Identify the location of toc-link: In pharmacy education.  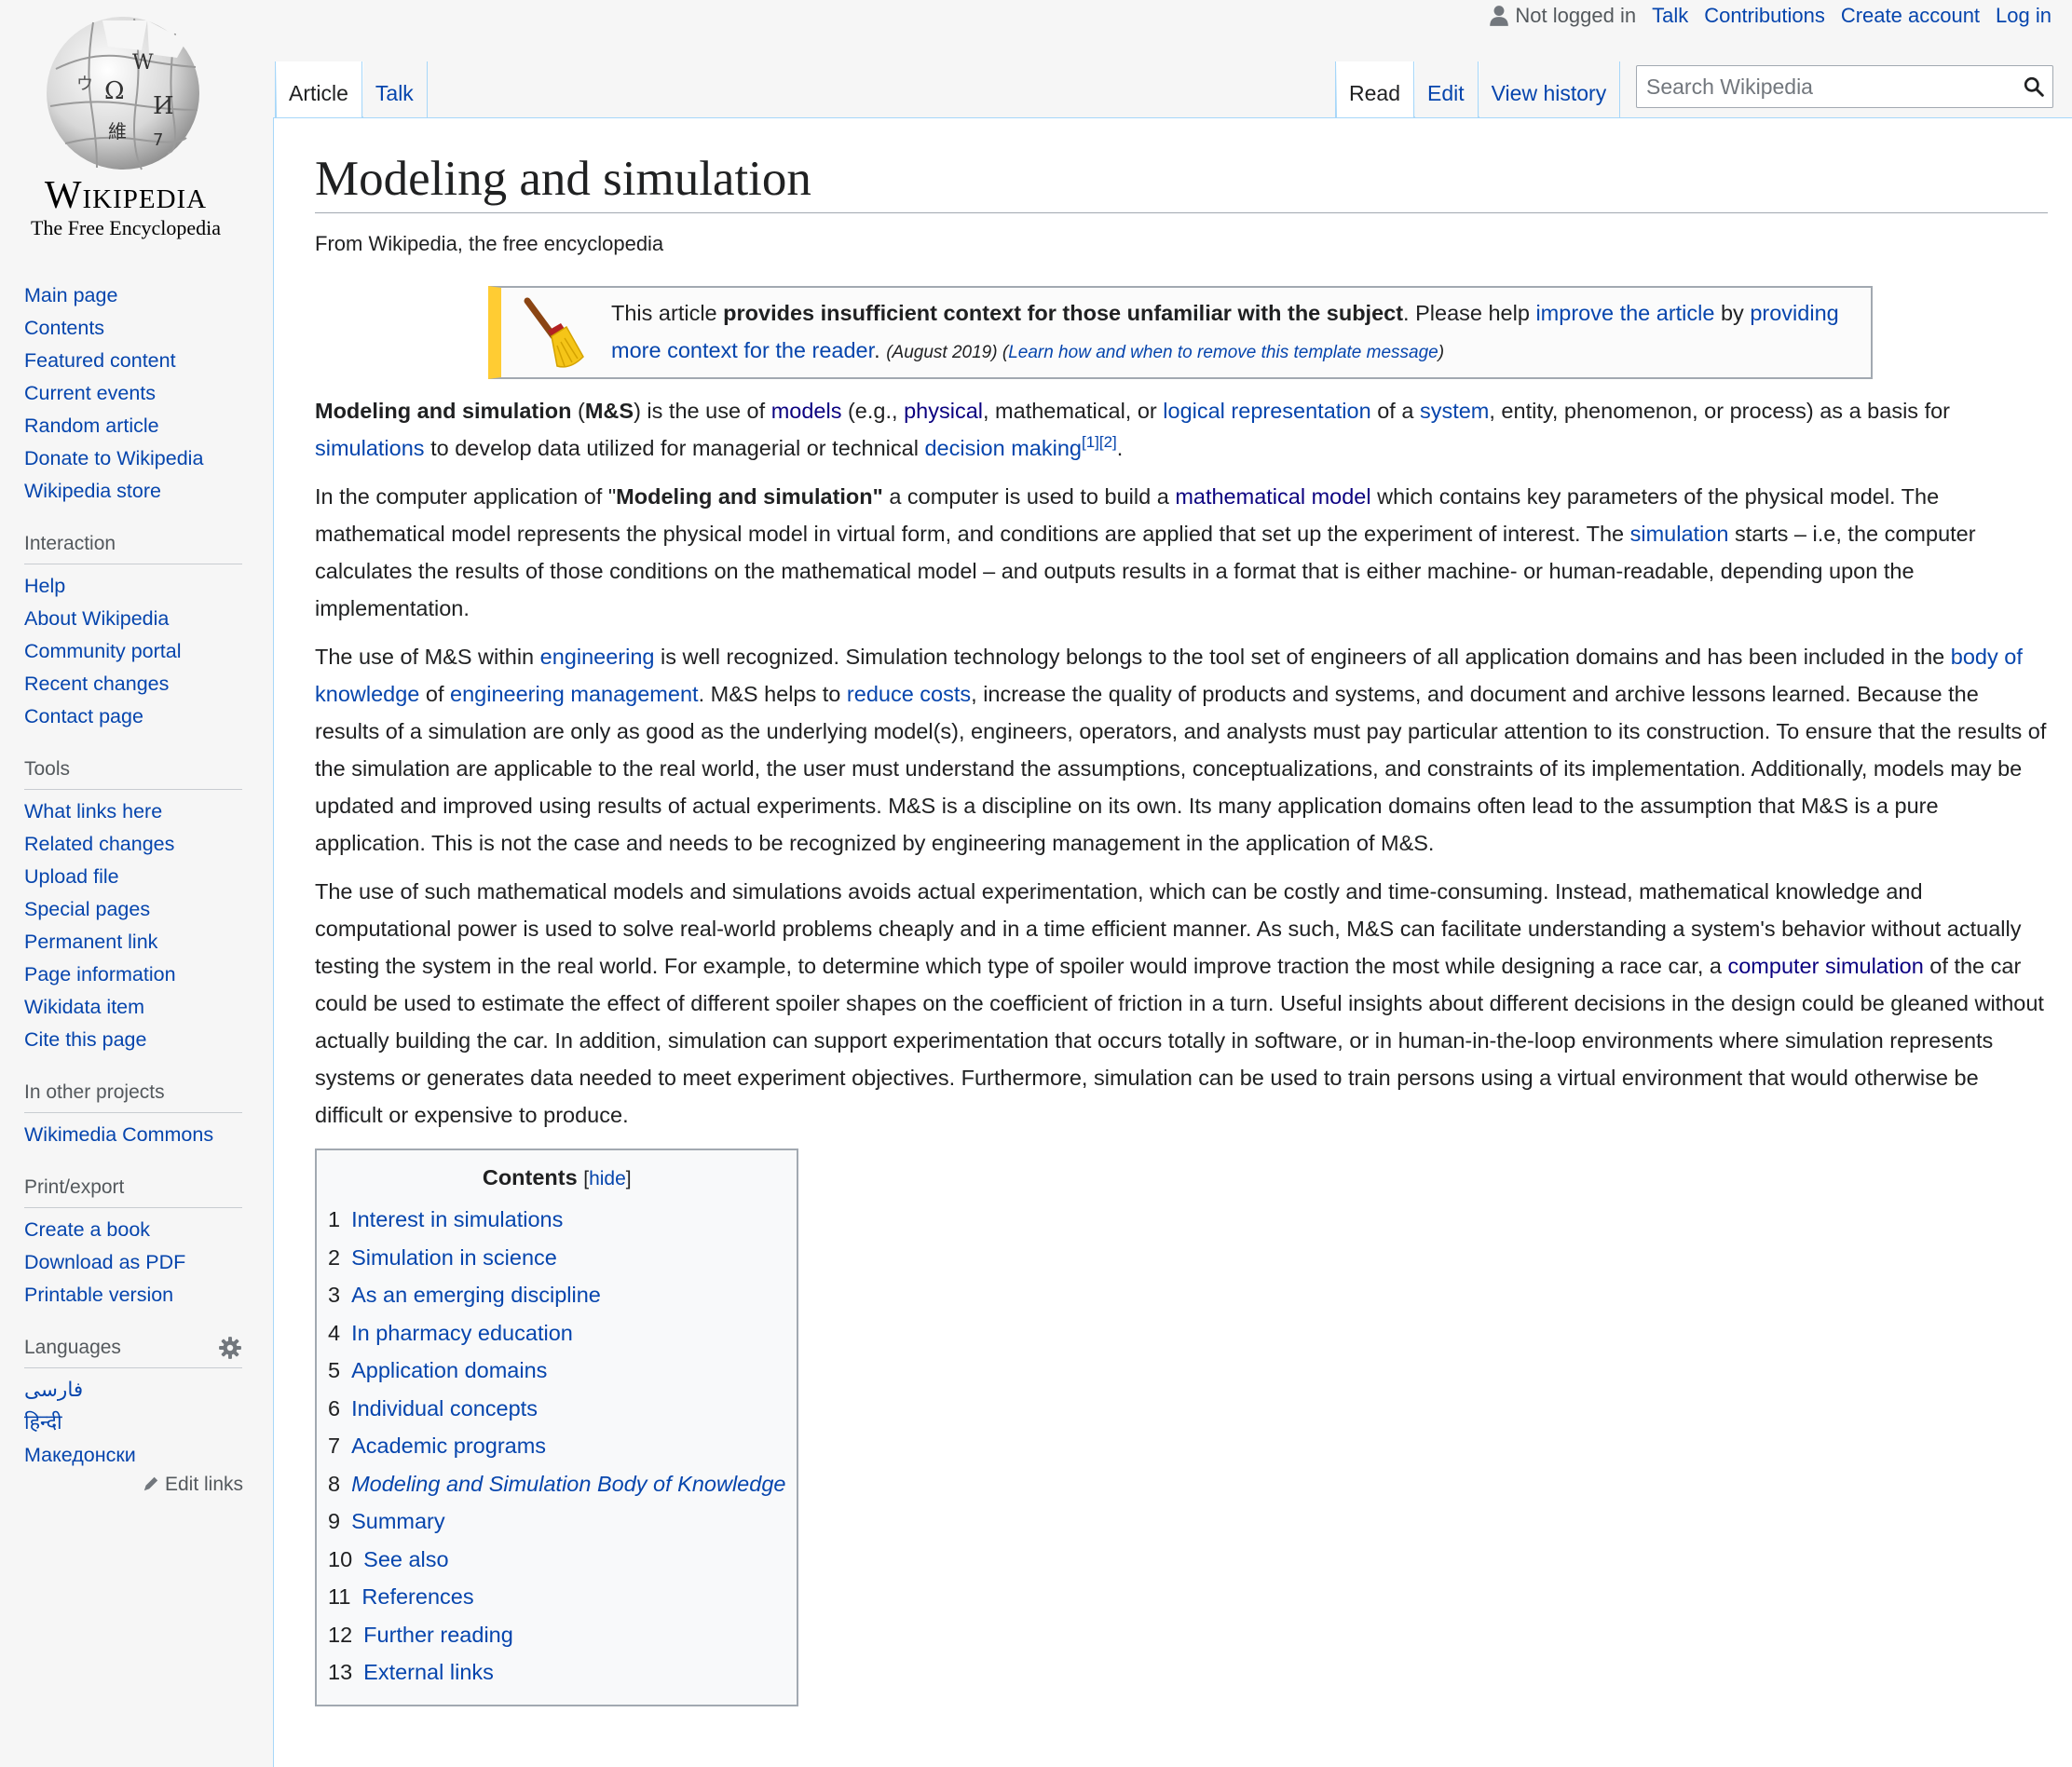
(462, 1333).